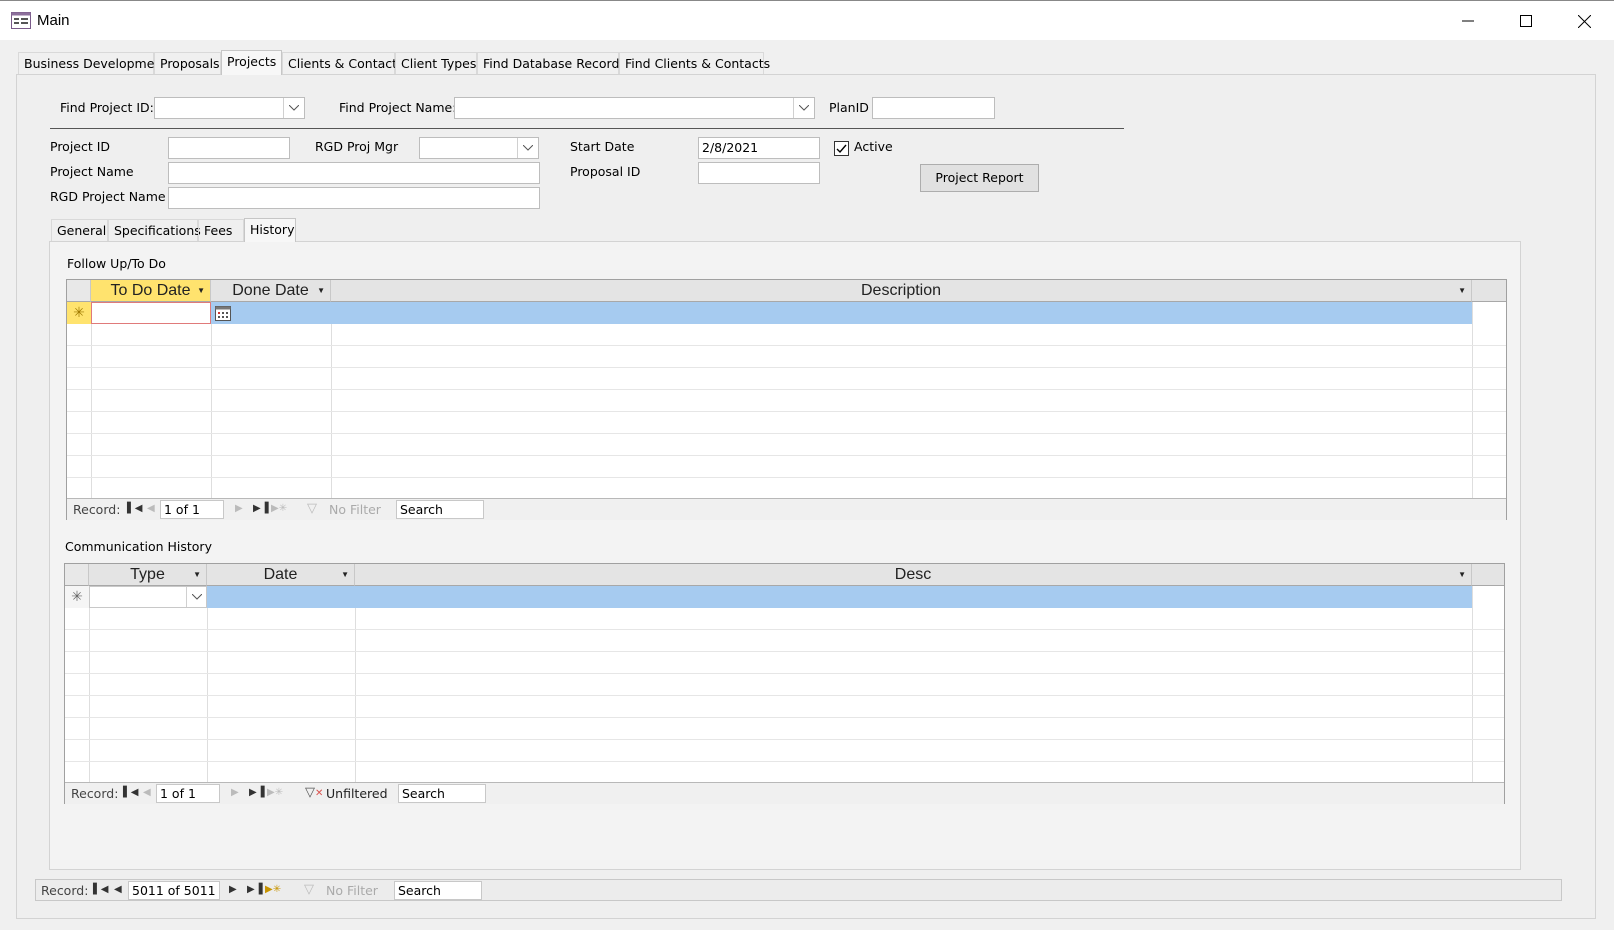 This screenshot has height=930, width=1614. I want to click on tab-find-database-records: Find Database Records, so click(551, 63).